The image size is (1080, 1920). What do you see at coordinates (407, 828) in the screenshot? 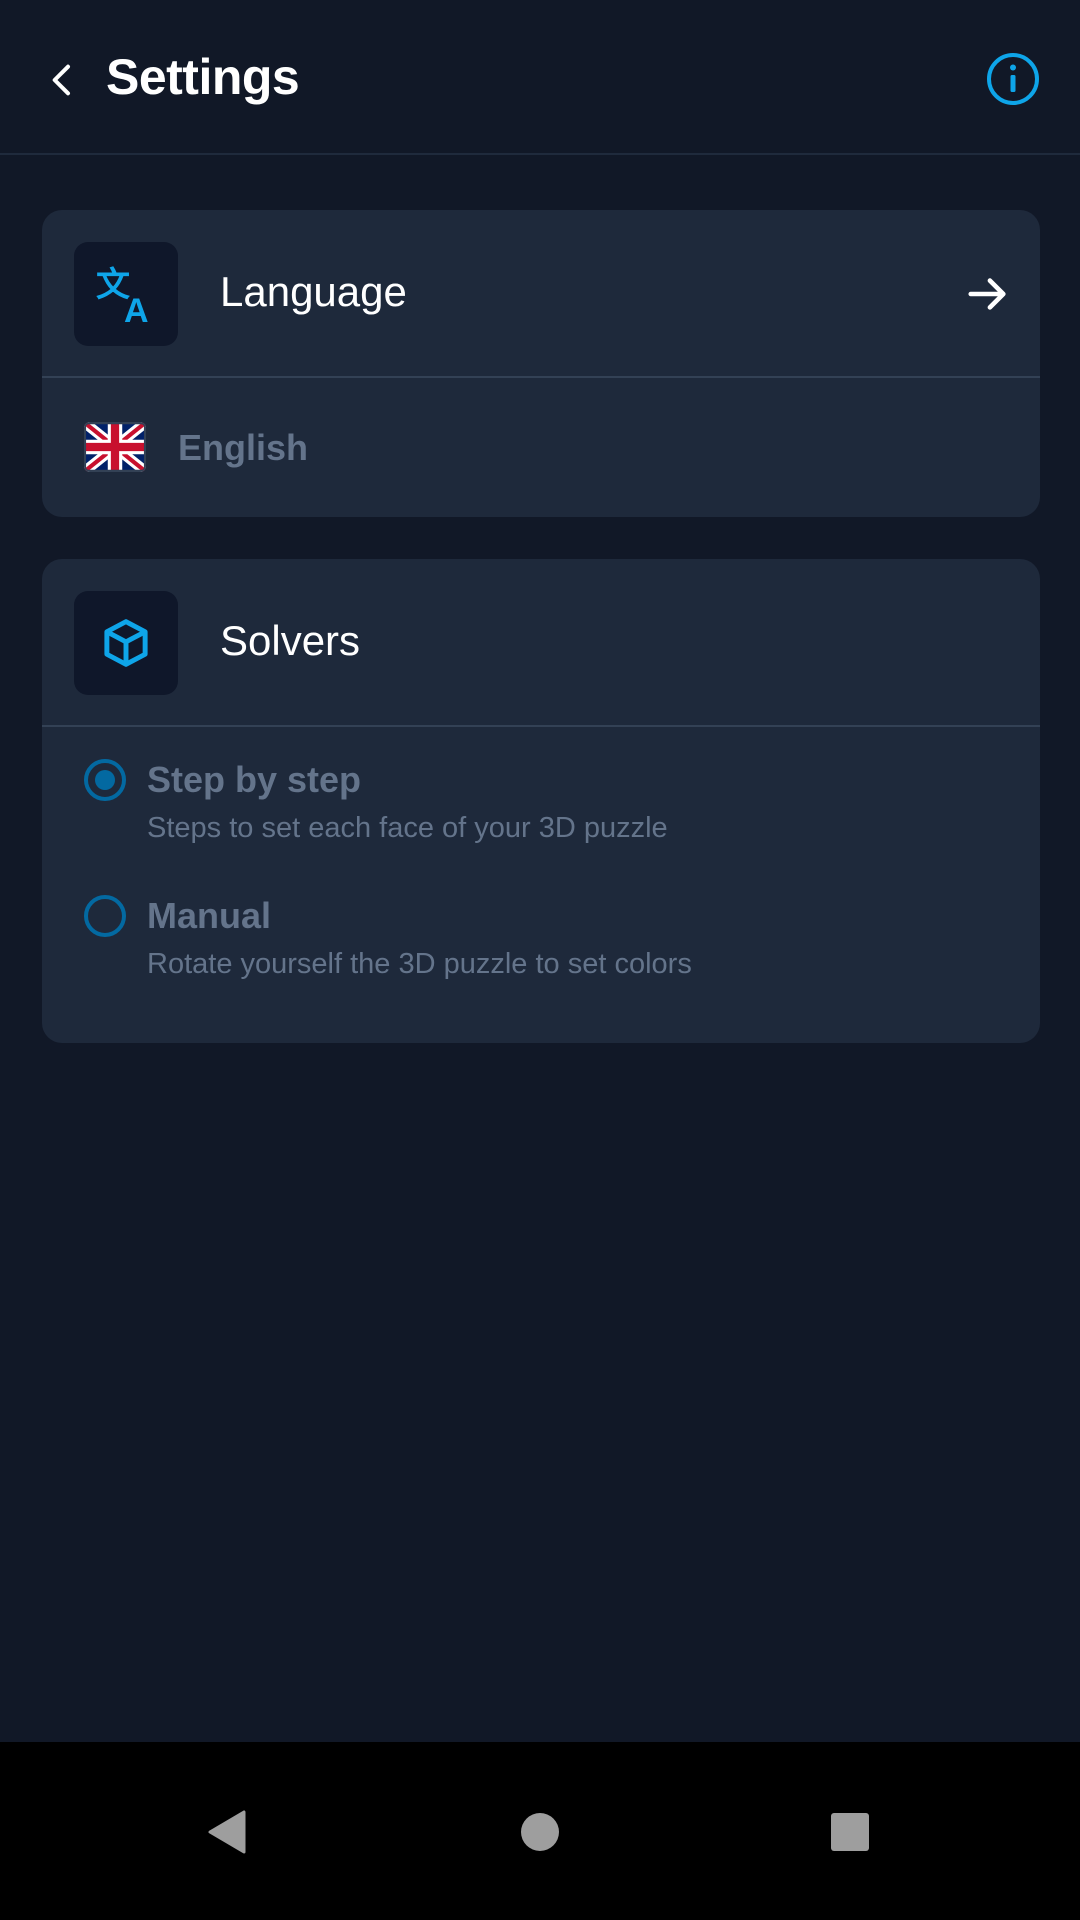
I see `option-description: Steps to set each face of your 3D puzzle` at bounding box center [407, 828].